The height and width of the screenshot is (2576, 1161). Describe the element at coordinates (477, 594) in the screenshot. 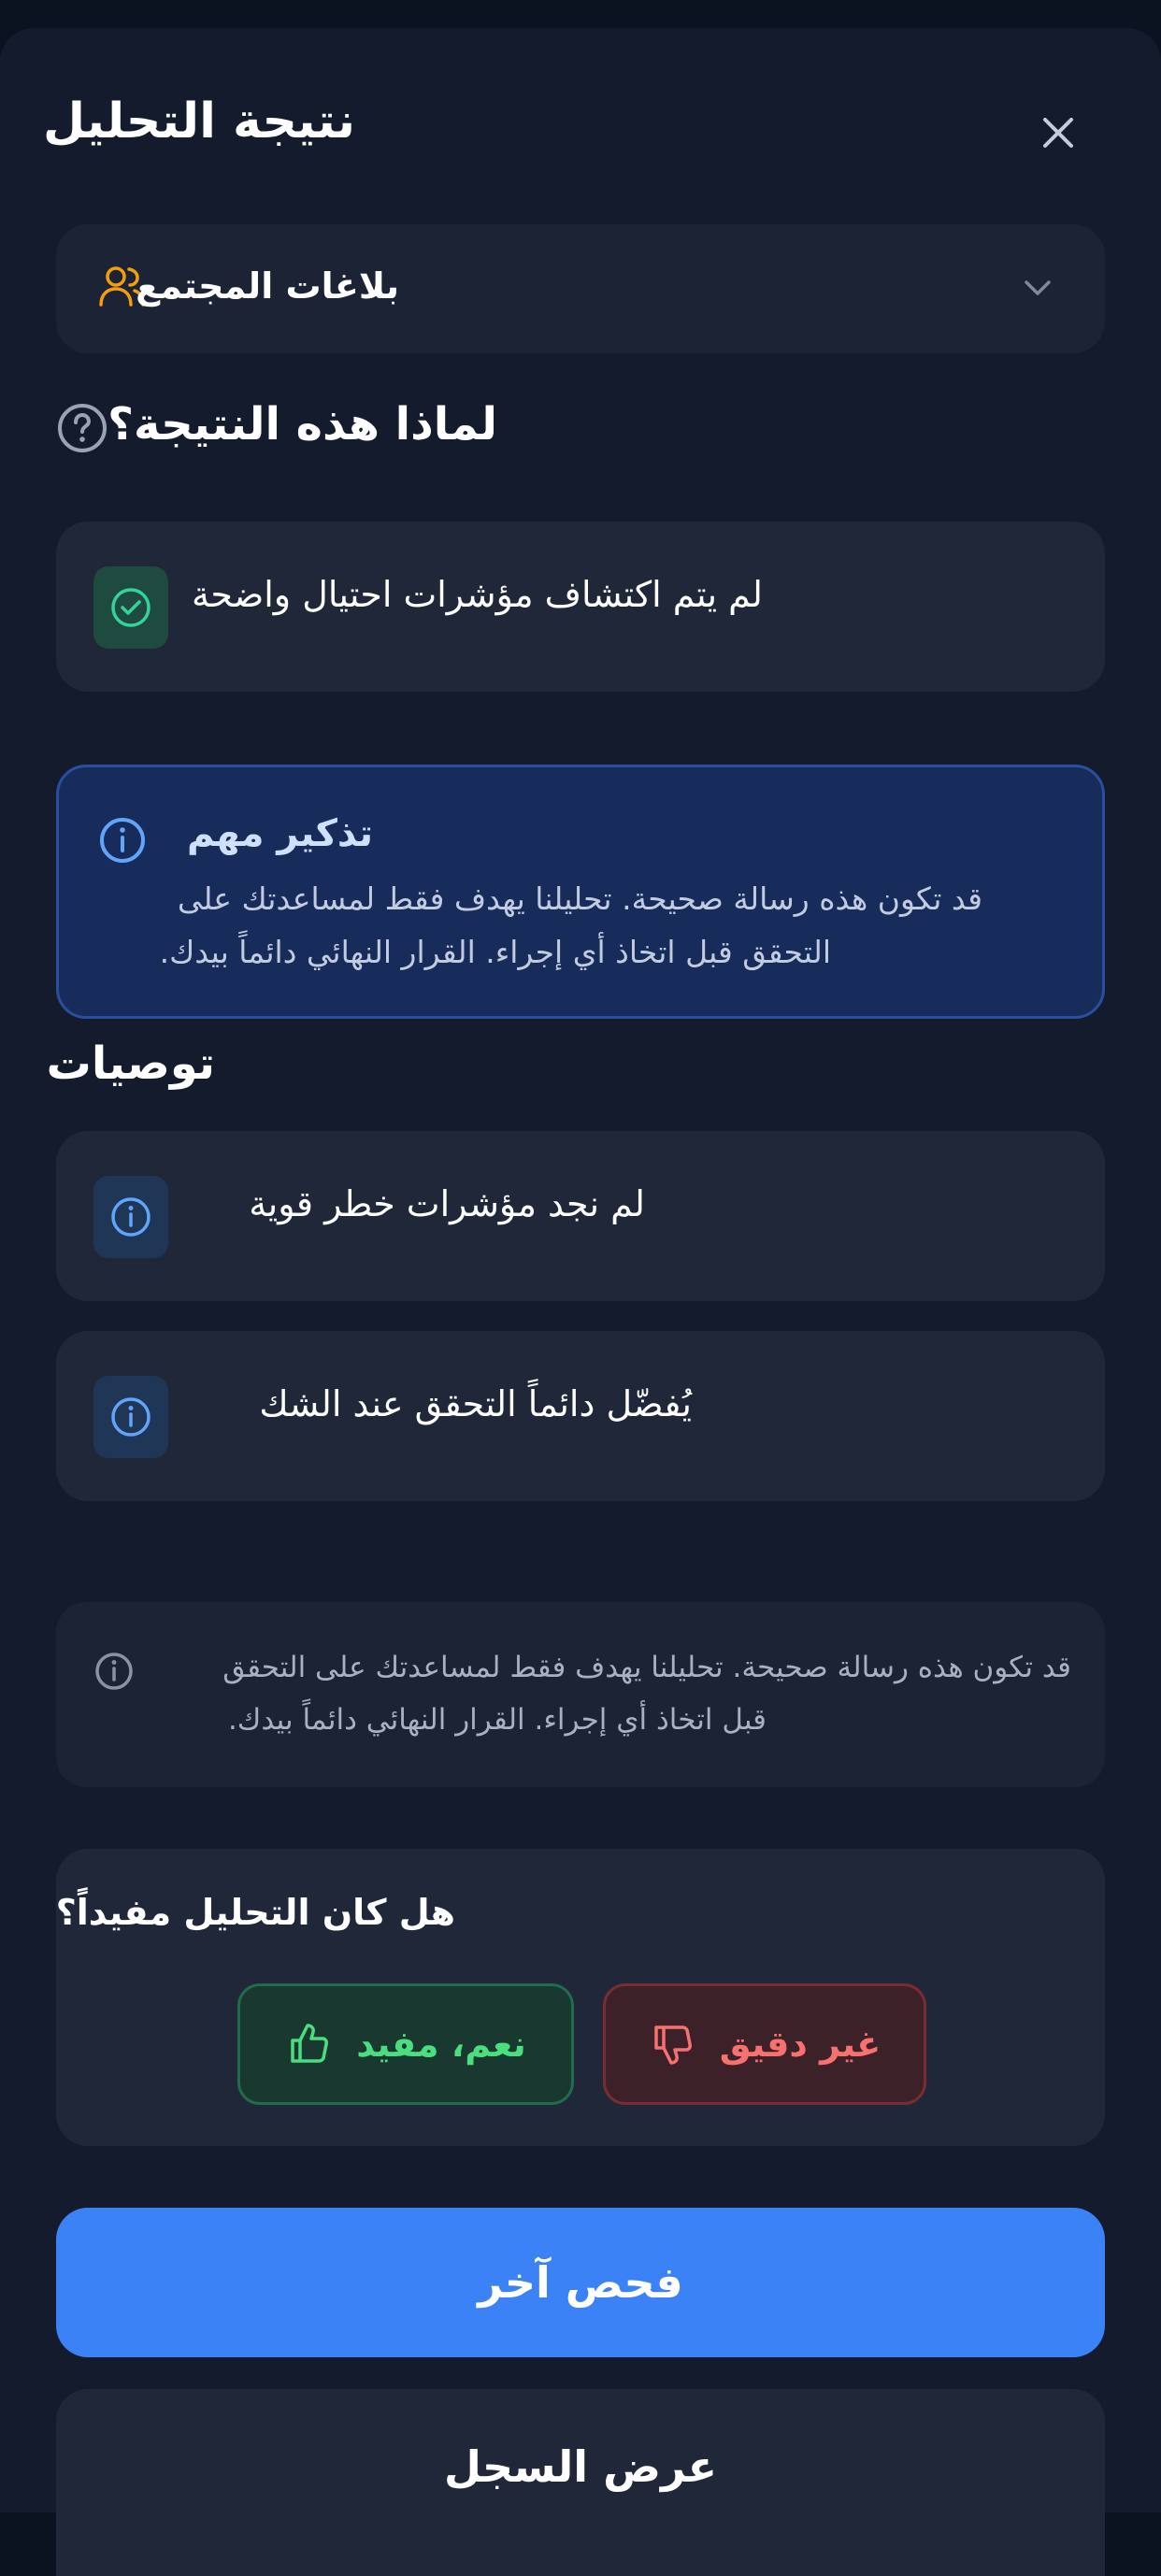

I see `reason-text: لم يتم اكتشاف مؤشرات احتيال واضحة` at that location.